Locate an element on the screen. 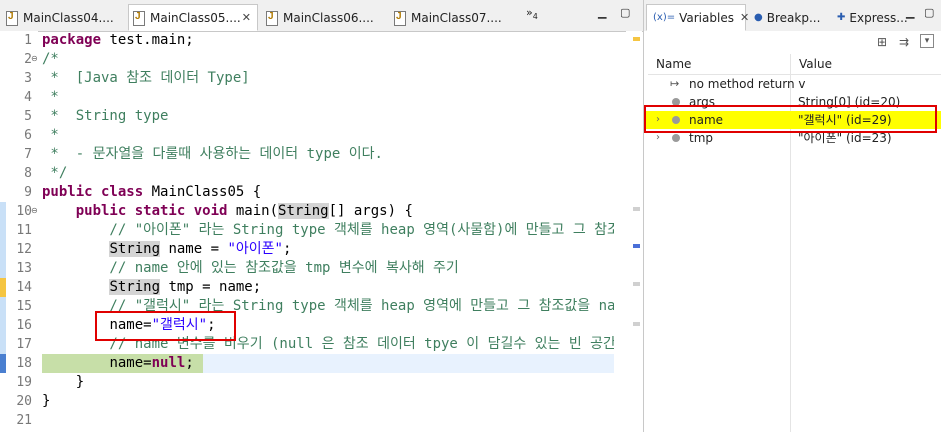 The image size is (941, 432). line-number: 8 is located at coordinates (28, 173).